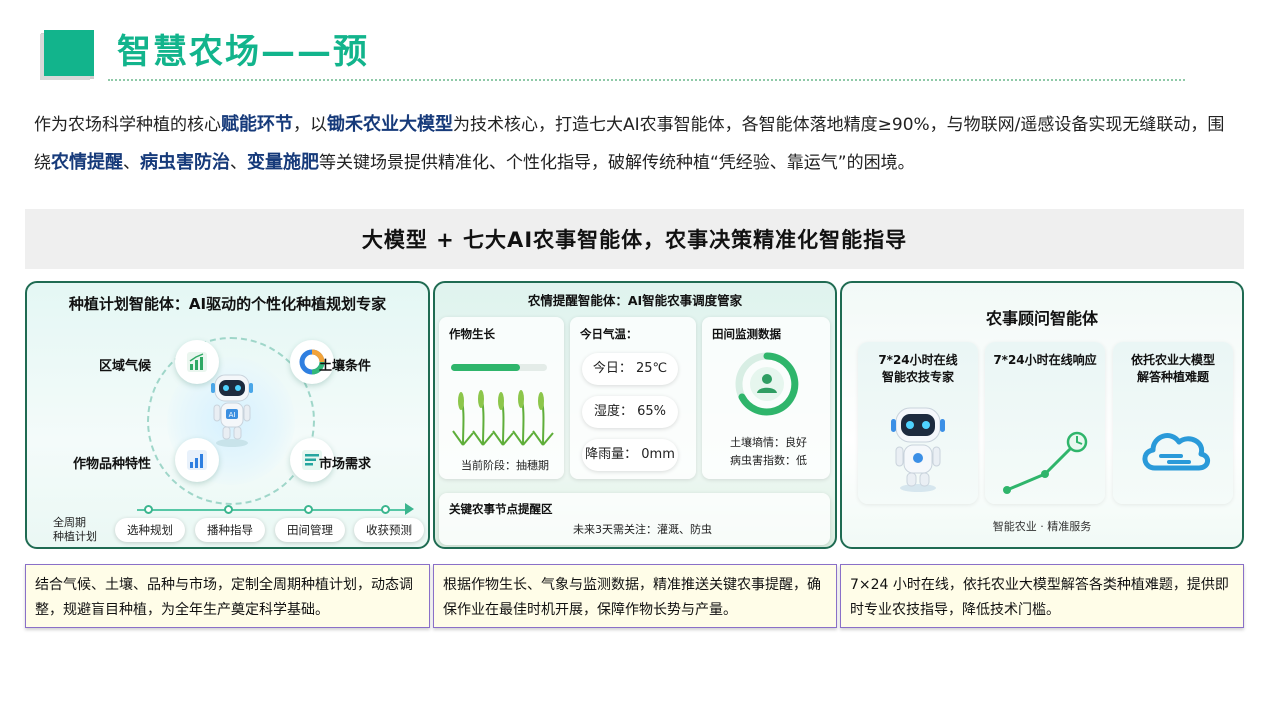  I want to click on panel3-title: 农事顾问智能体, so click(1041, 318).